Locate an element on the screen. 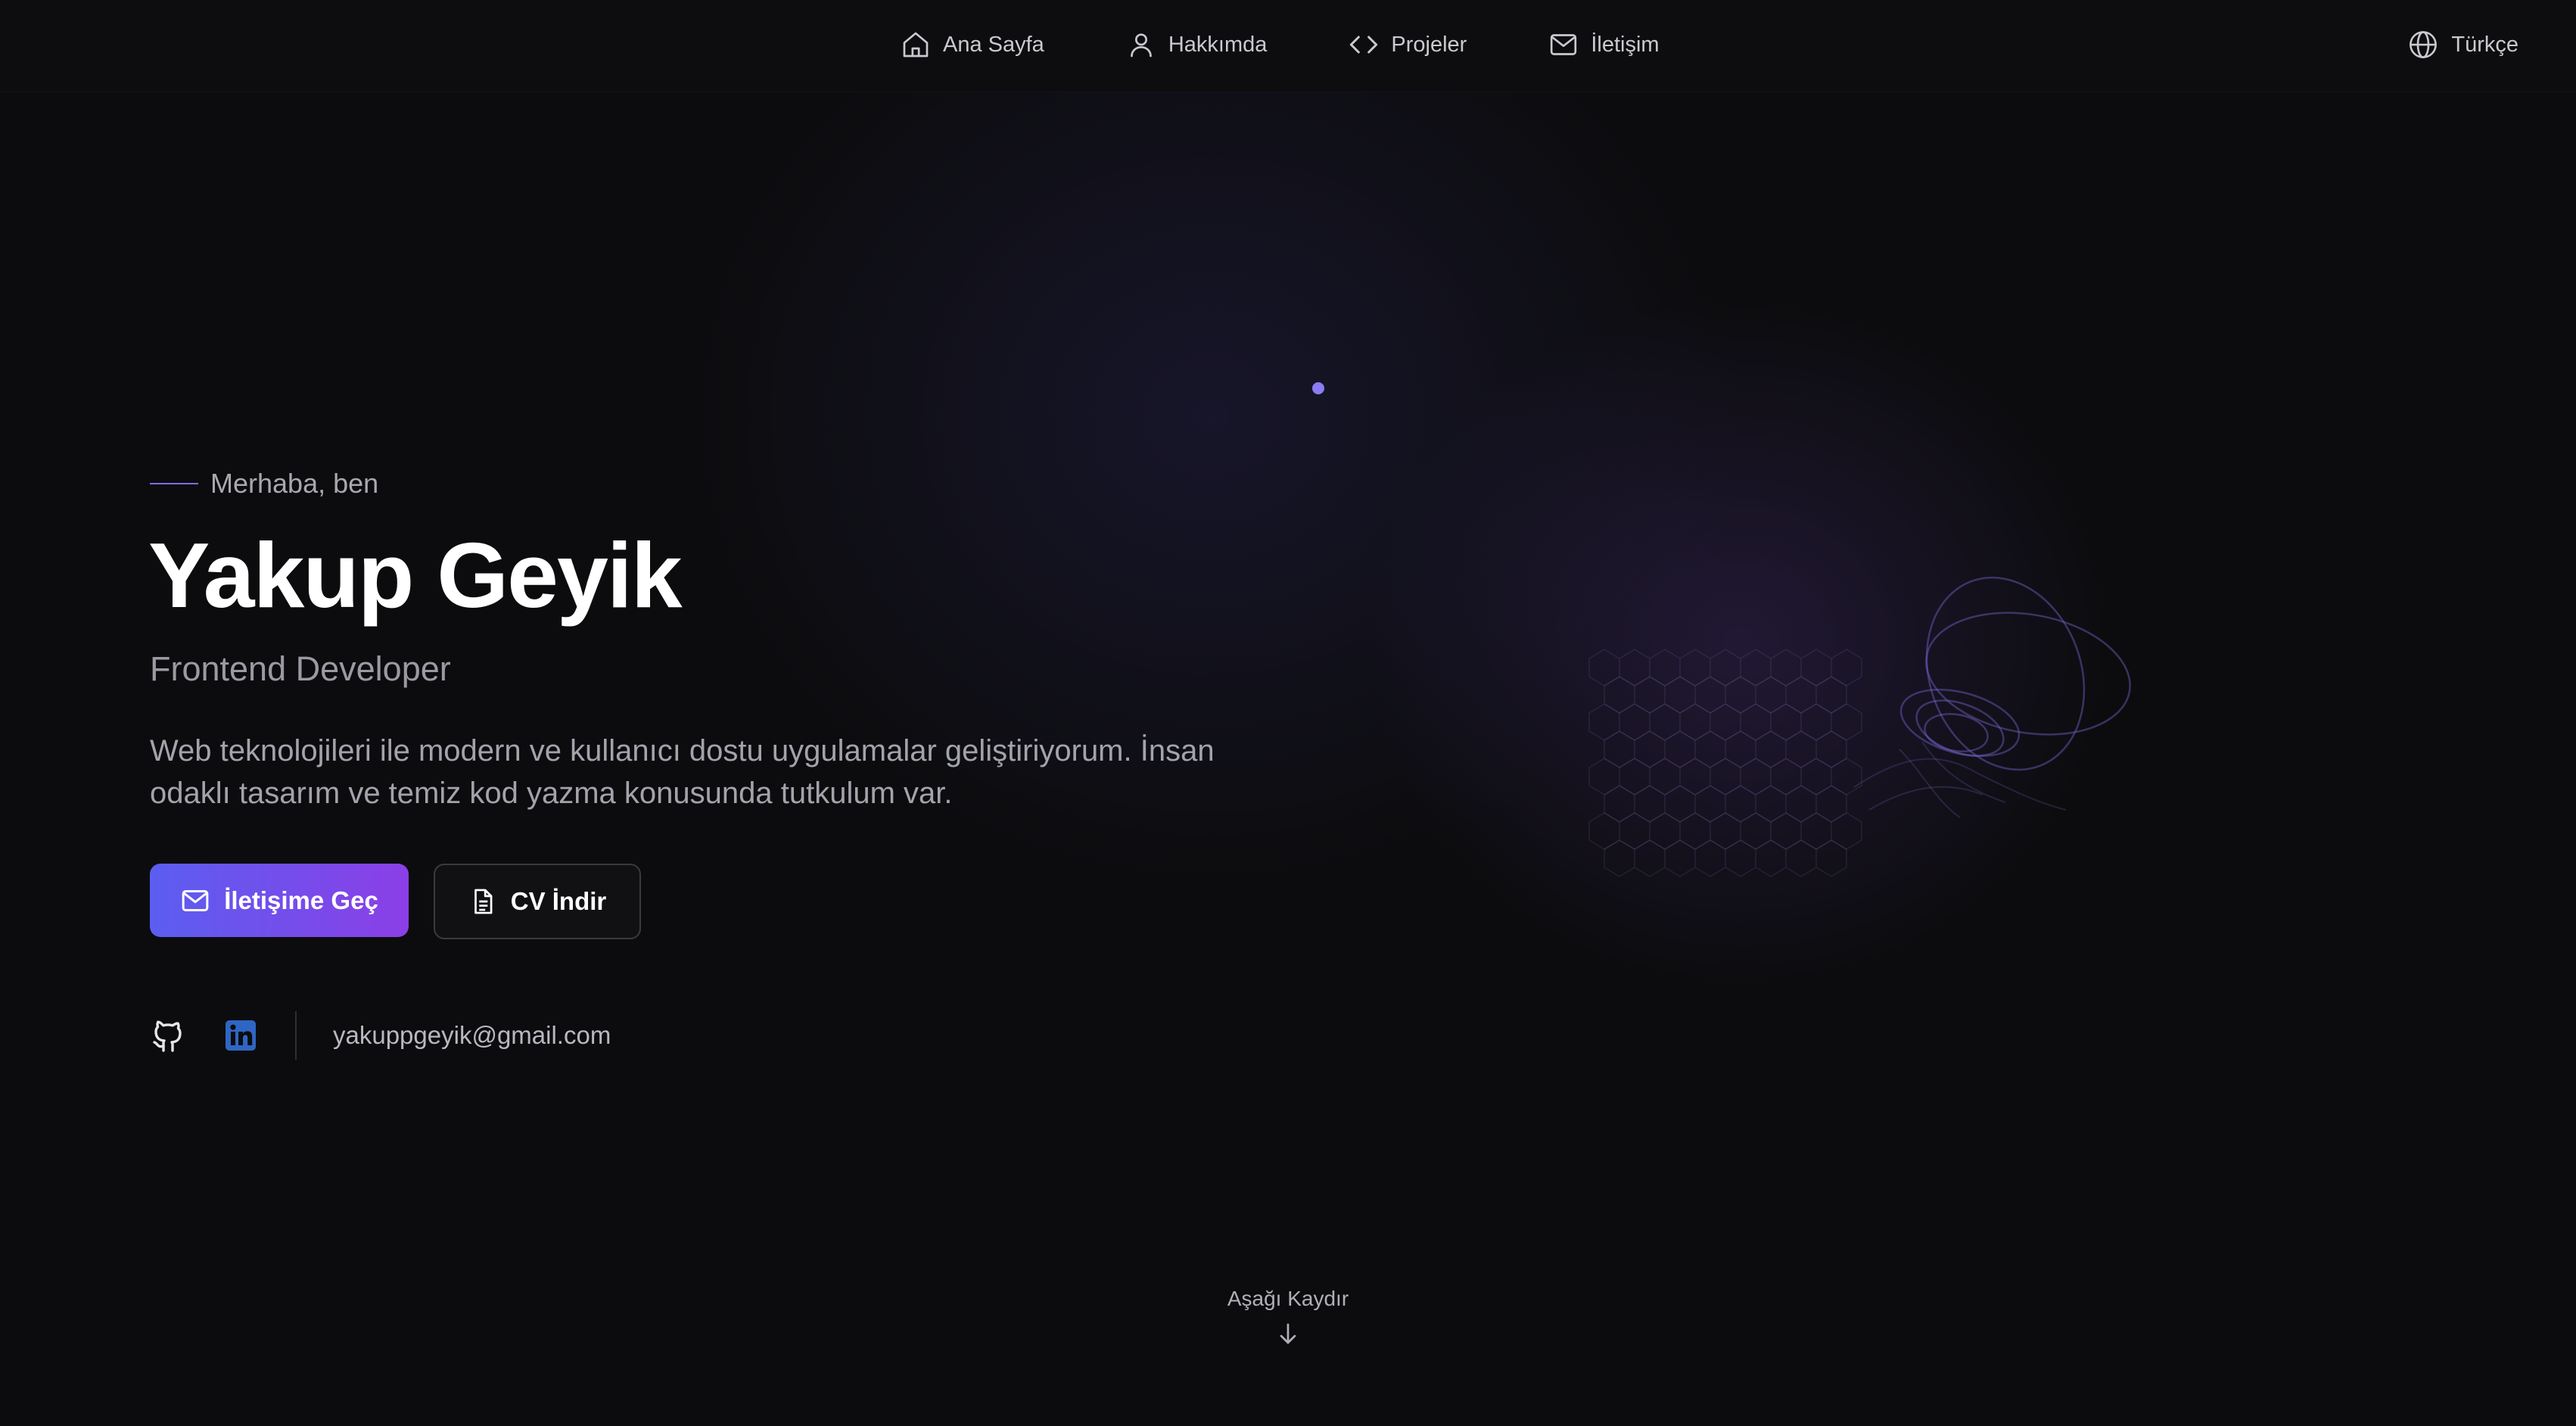  language-switcher: Türkçe is located at coordinates (2462, 44).